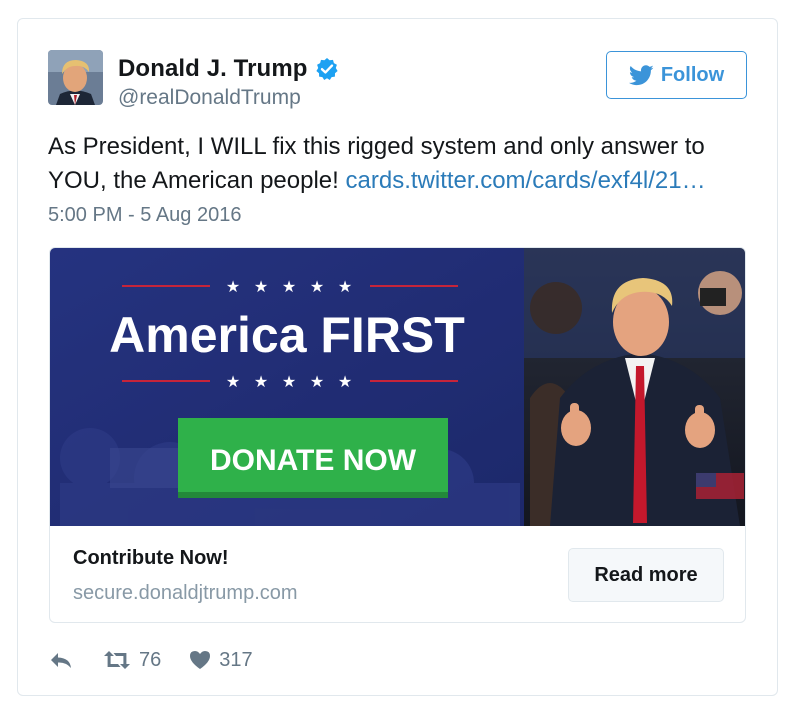  I want to click on card-title: Contribute Now!, so click(151, 558).